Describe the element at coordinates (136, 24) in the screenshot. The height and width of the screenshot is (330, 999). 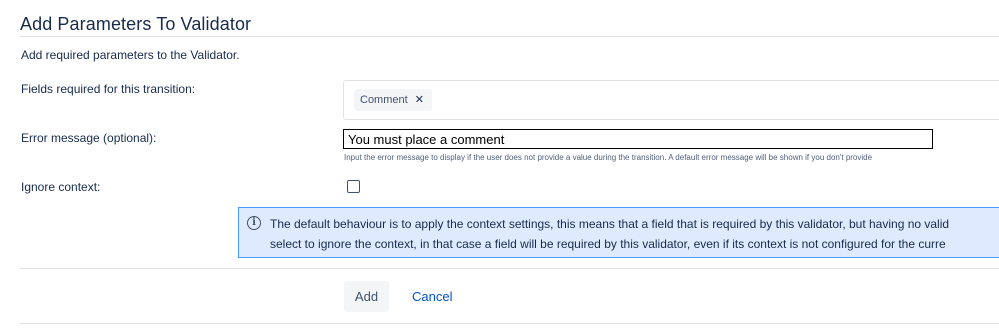
I see `page-title: Add Parameters To Validator` at that location.